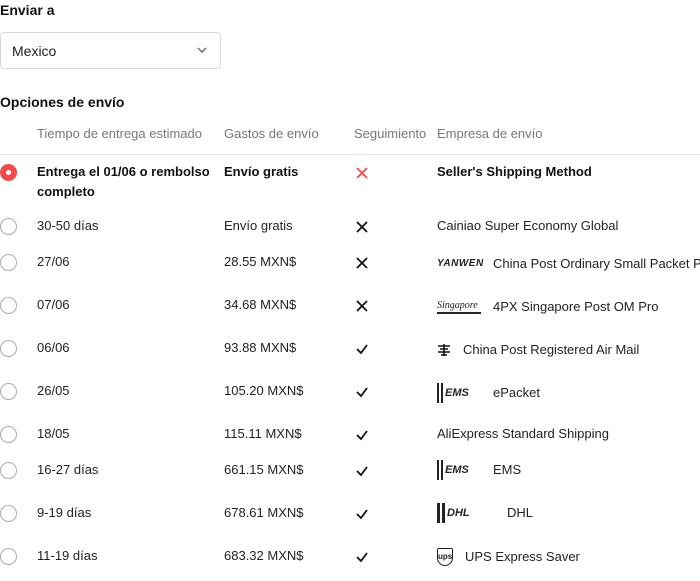  What do you see at coordinates (350, 514) in the screenshot?
I see `shipping-option-row: 9-19 días 678.61 MXN$ DHL DHL` at bounding box center [350, 514].